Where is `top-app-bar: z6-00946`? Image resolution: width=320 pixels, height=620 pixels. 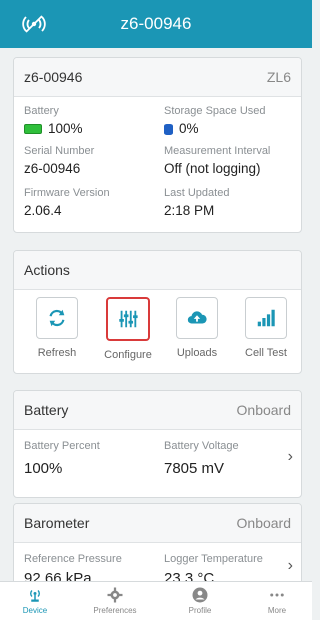 top-app-bar: z6-00946 is located at coordinates (156, 24).